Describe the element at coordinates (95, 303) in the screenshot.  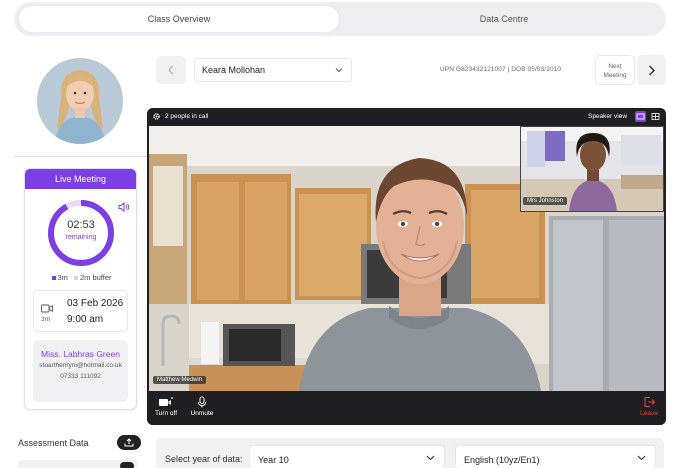
I see `meeting-date: 03 Feb 2026` at that location.